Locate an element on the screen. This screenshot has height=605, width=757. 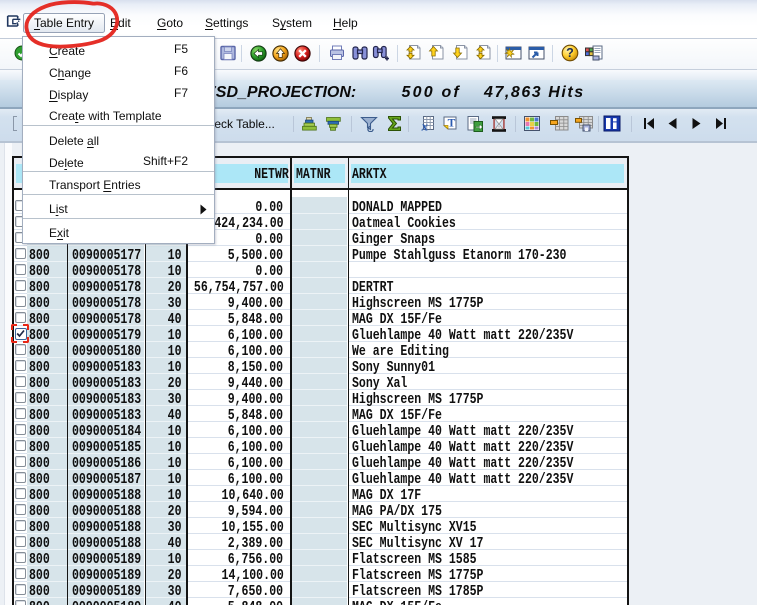
svg-text: T is located at coordinates (451, 124).